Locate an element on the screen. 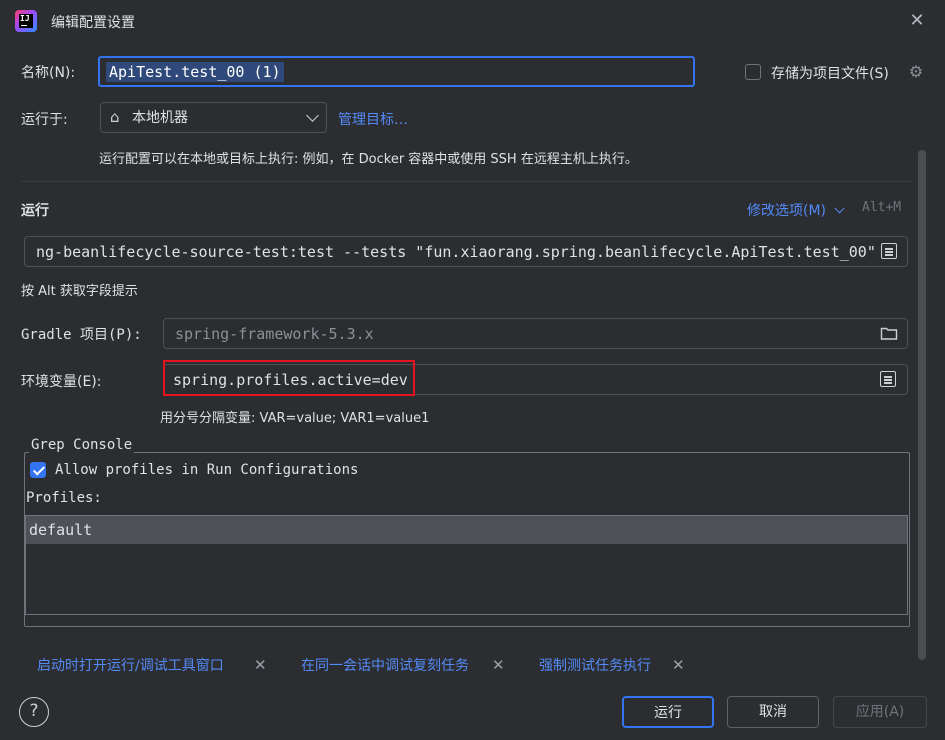 Image resolution: width=945 pixels, height=740 pixels. allow-profiles-checkbox is located at coordinates (38, 470).